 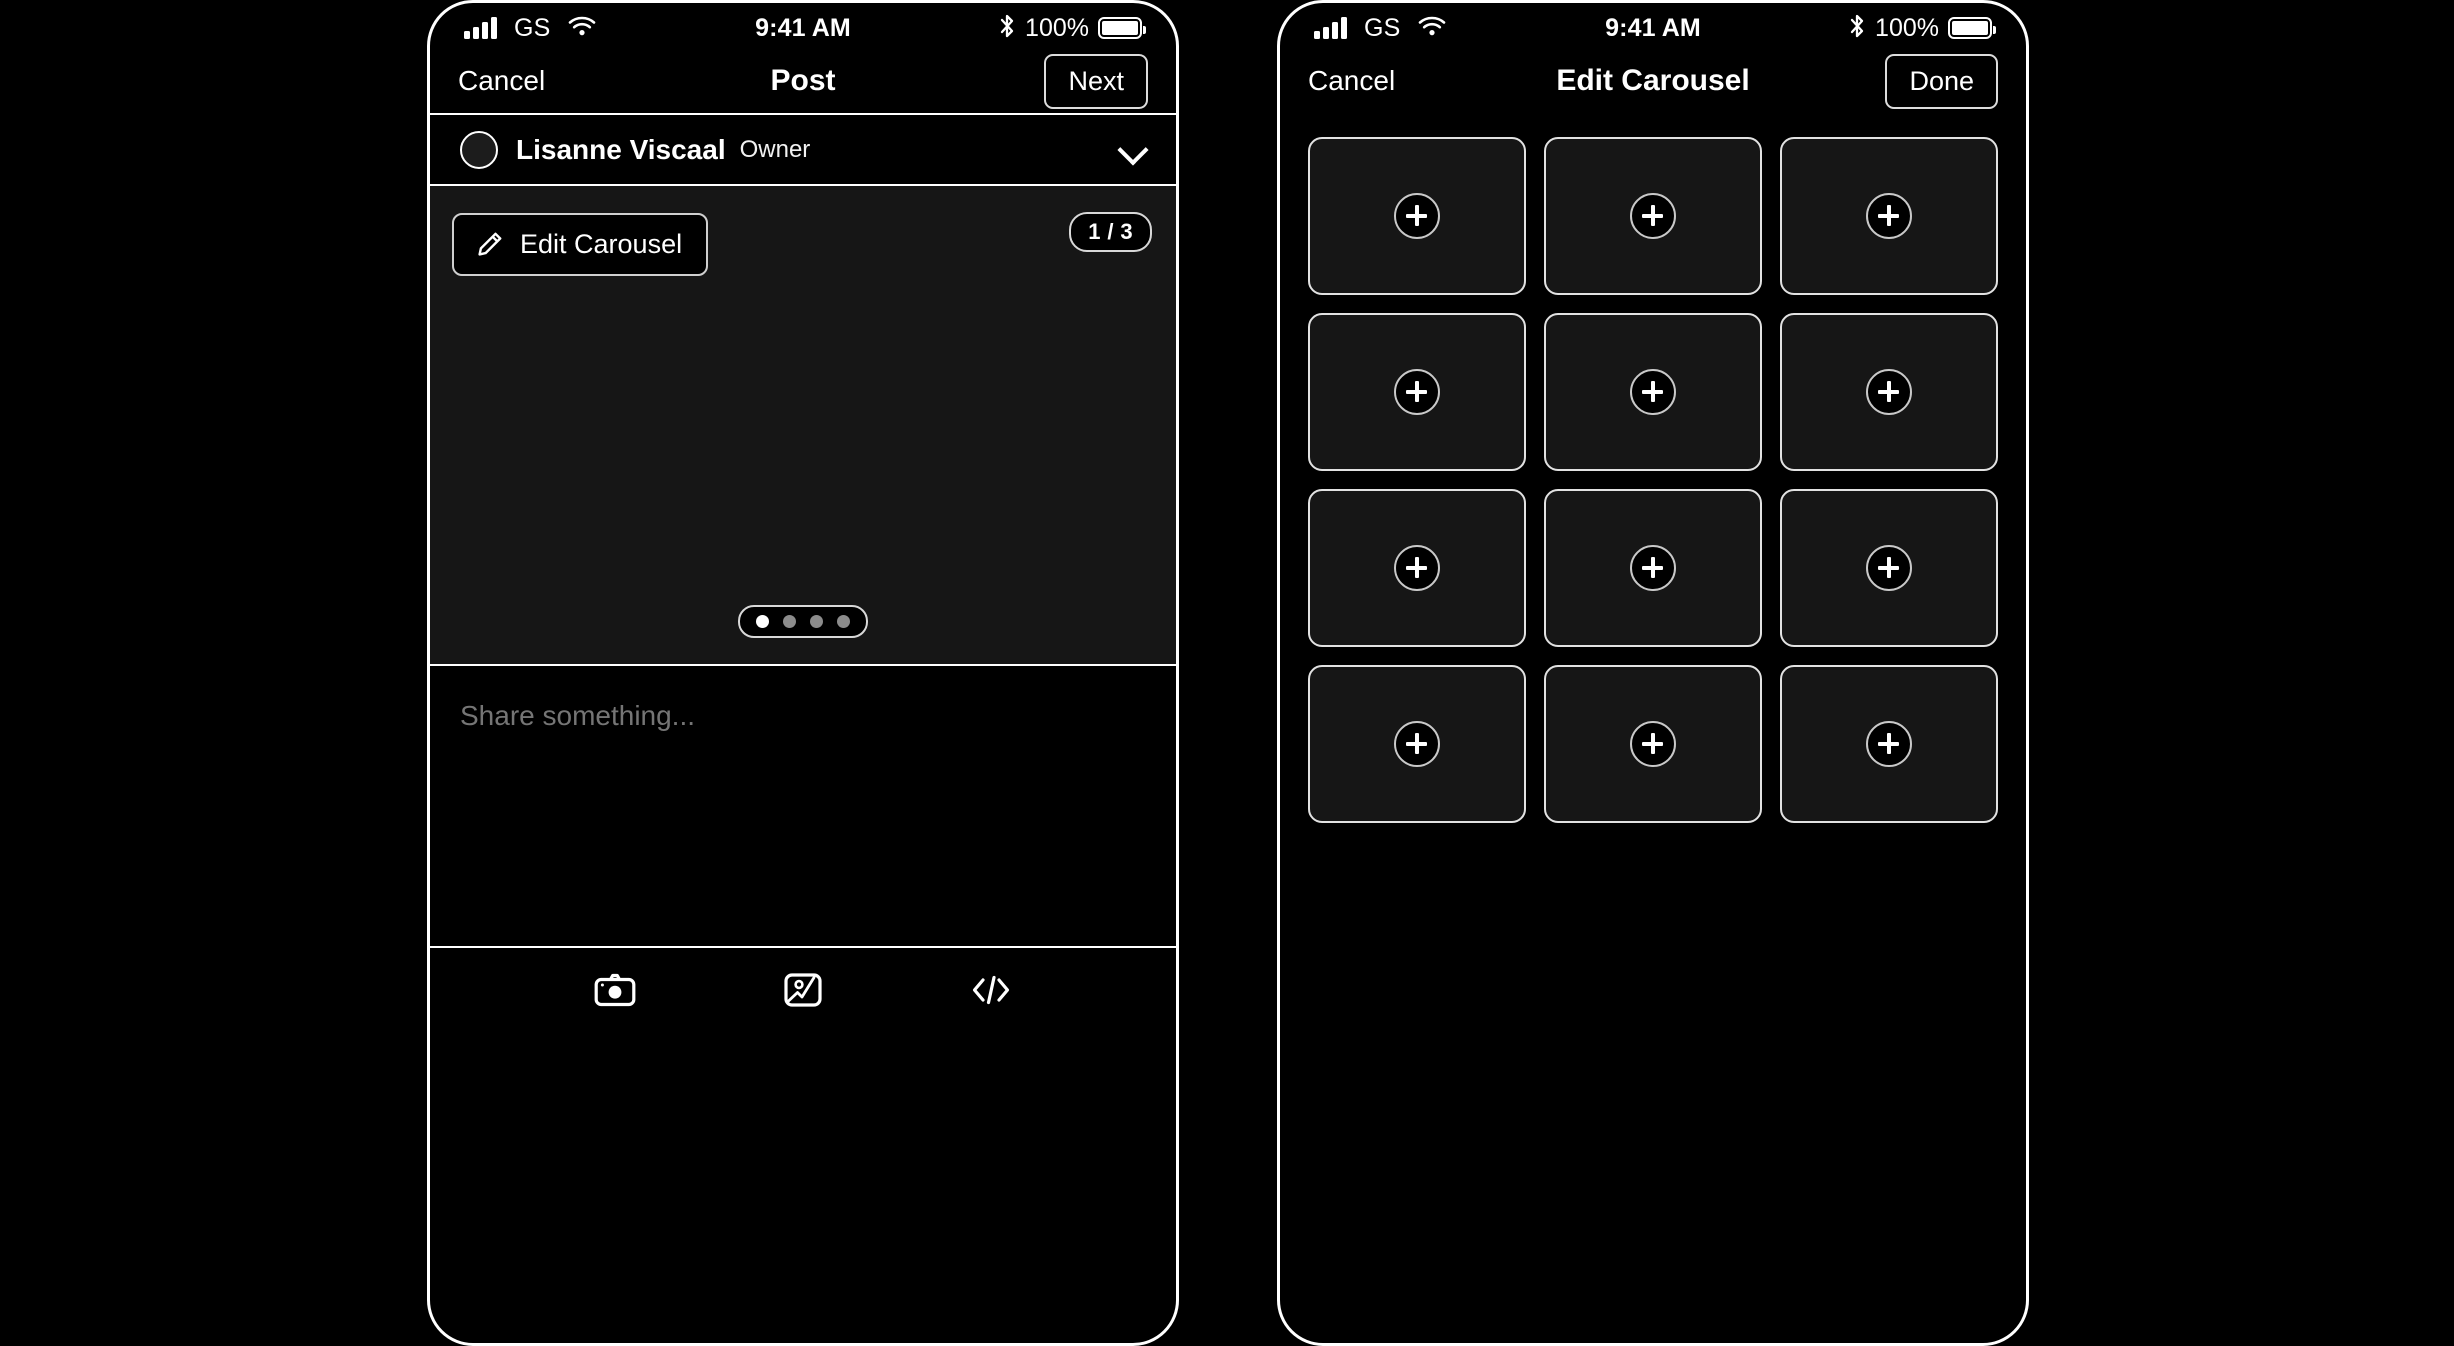 What do you see at coordinates (775, 149) in the screenshot?
I see `author-role: Owner` at bounding box center [775, 149].